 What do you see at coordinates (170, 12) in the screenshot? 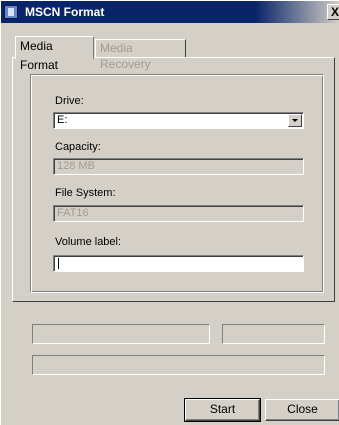
I see `title-bar: MSCN Format X` at bounding box center [170, 12].